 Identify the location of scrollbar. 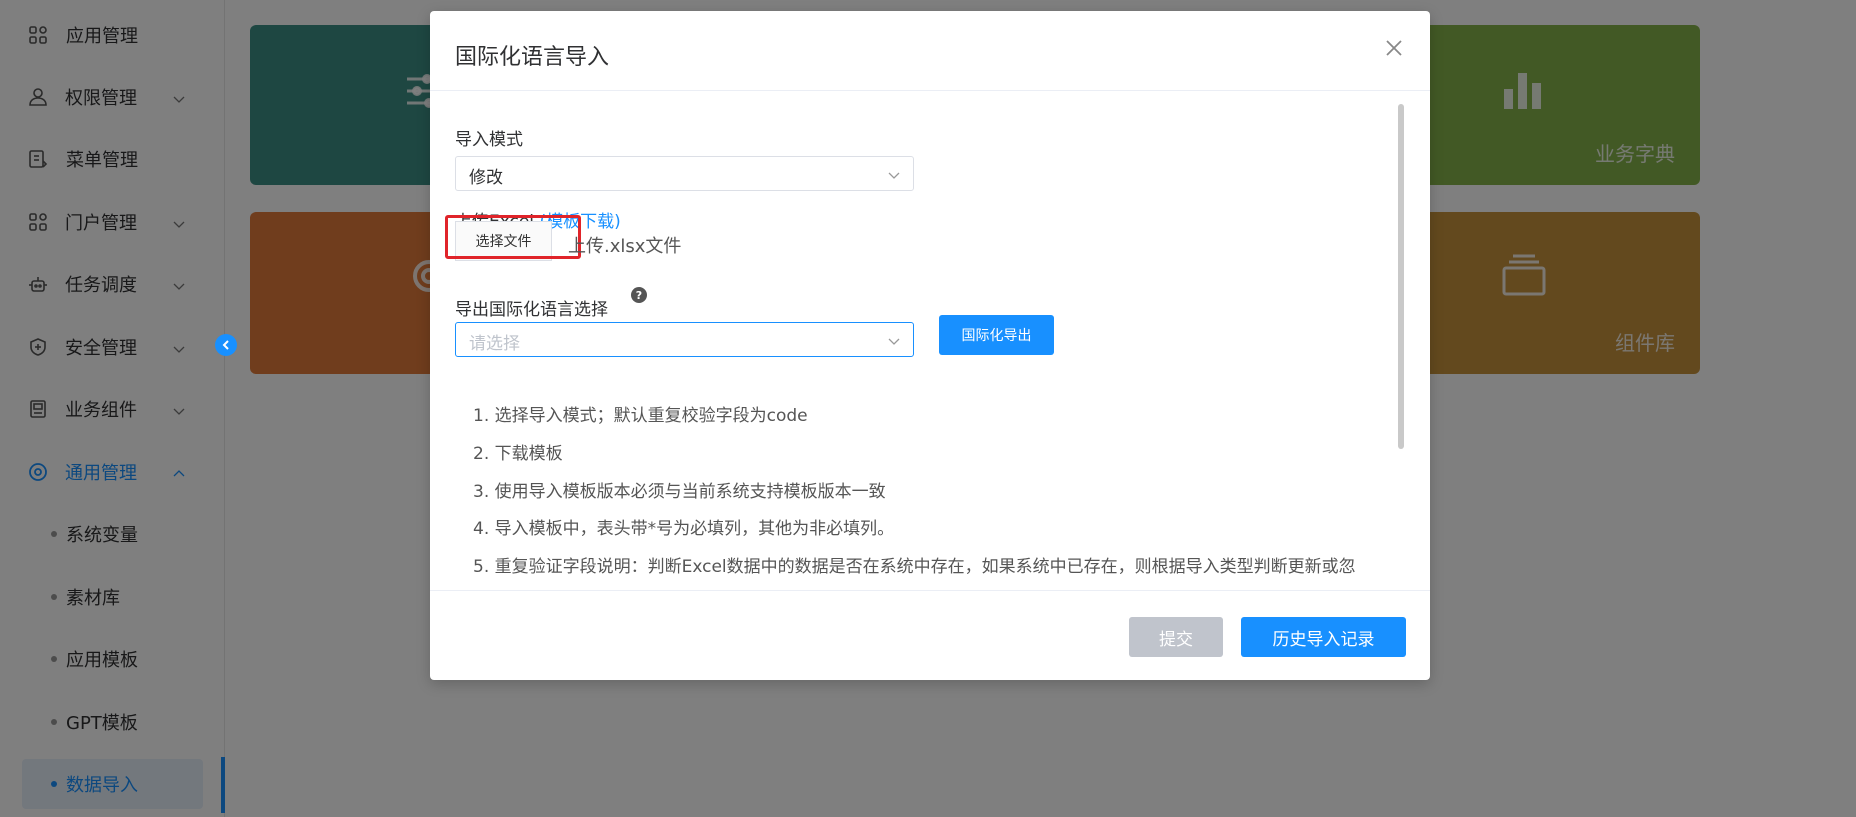
(1401, 276).